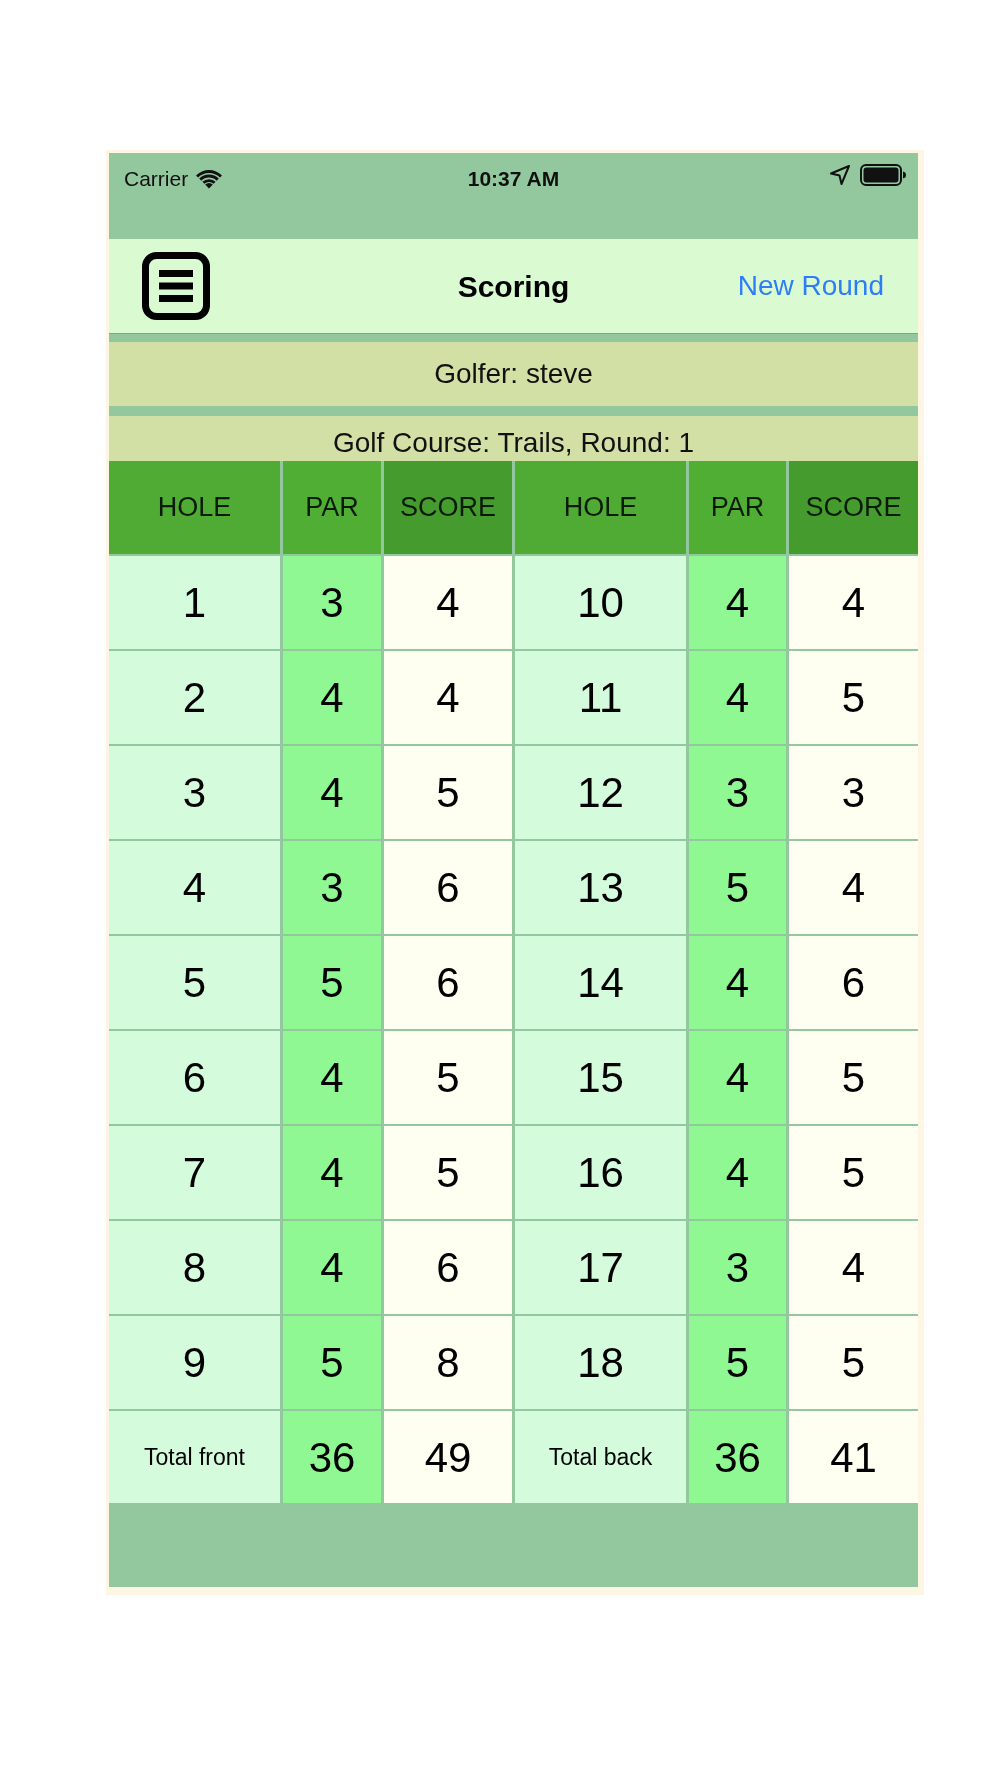 The height and width of the screenshot is (1778, 1000). I want to click on table-cell: 14, so click(600, 982).